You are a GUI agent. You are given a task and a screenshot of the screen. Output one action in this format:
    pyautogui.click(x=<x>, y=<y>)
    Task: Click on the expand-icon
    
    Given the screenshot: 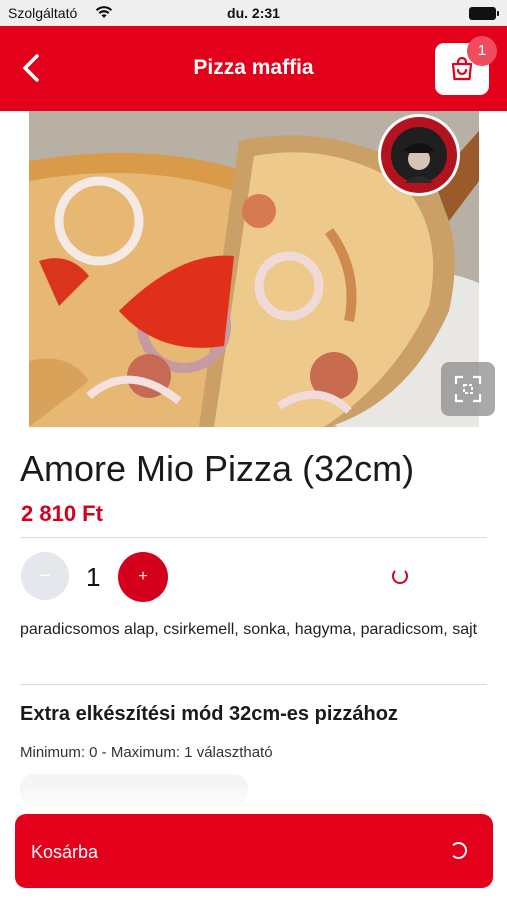 What is the action you would take?
    pyautogui.click(x=468, y=389)
    